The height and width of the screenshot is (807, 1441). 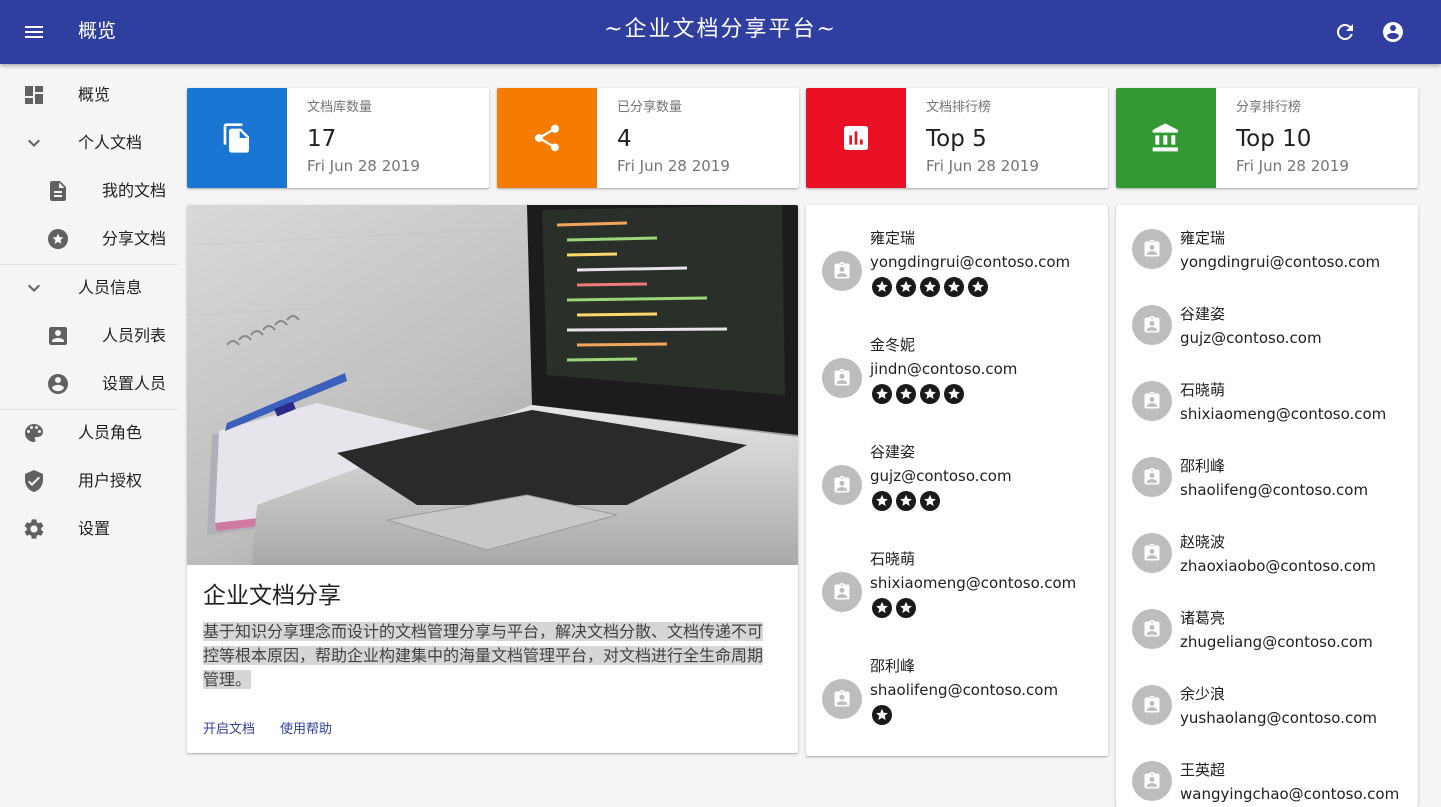 I want to click on shield-check-icon, so click(x=34, y=481).